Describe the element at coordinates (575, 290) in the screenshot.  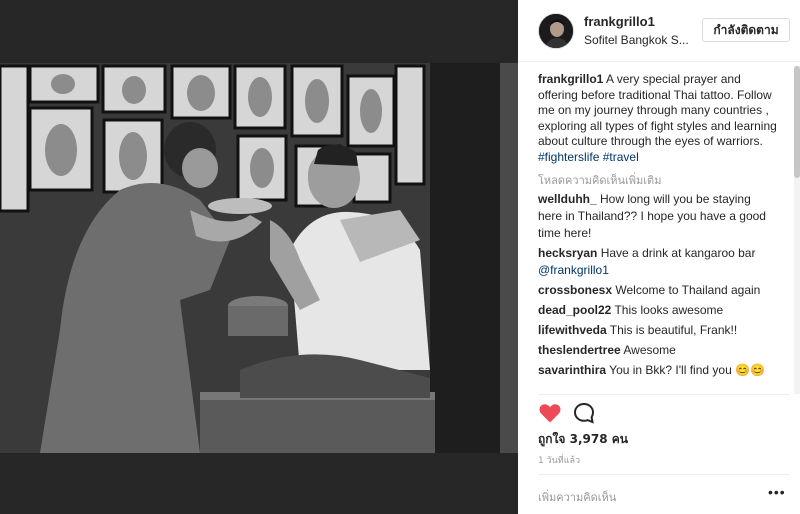
I see `comment-username: crossbonesx` at that location.